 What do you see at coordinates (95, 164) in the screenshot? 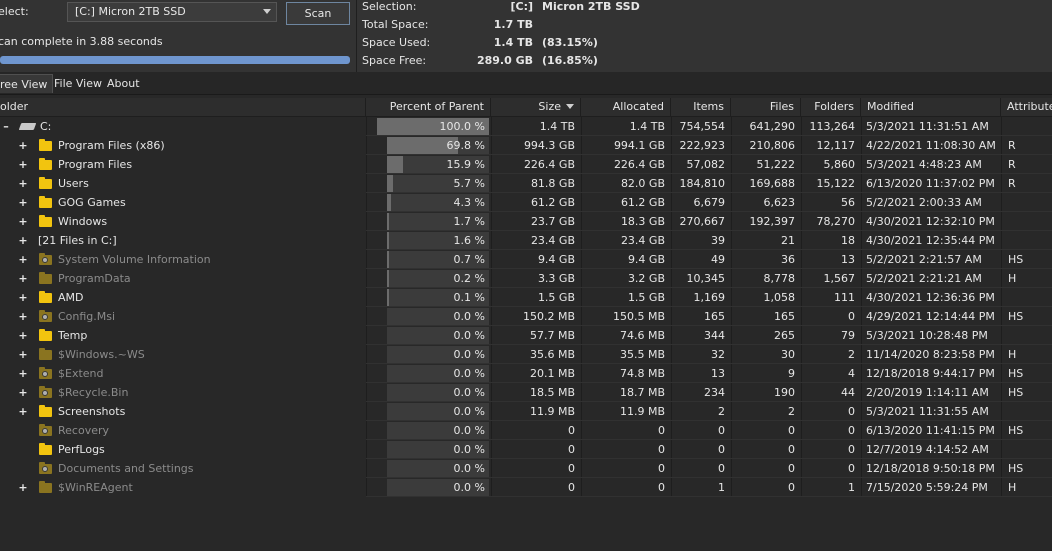
I see `folder-name: Program Files` at bounding box center [95, 164].